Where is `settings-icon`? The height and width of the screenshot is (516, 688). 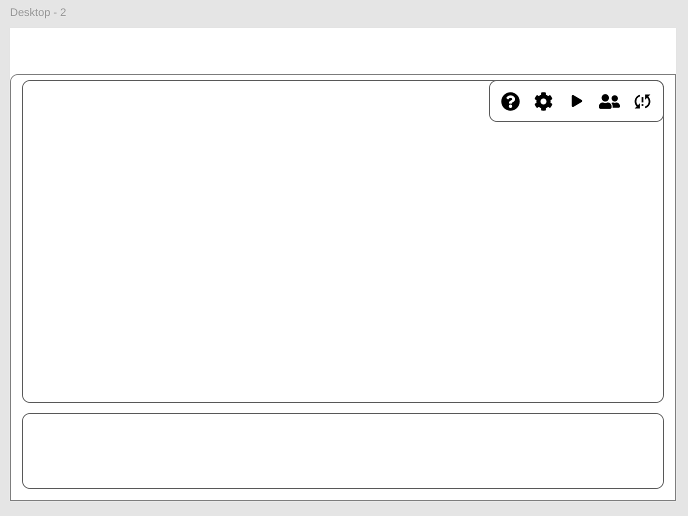
settings-icon is located at coordinates (543, 101).